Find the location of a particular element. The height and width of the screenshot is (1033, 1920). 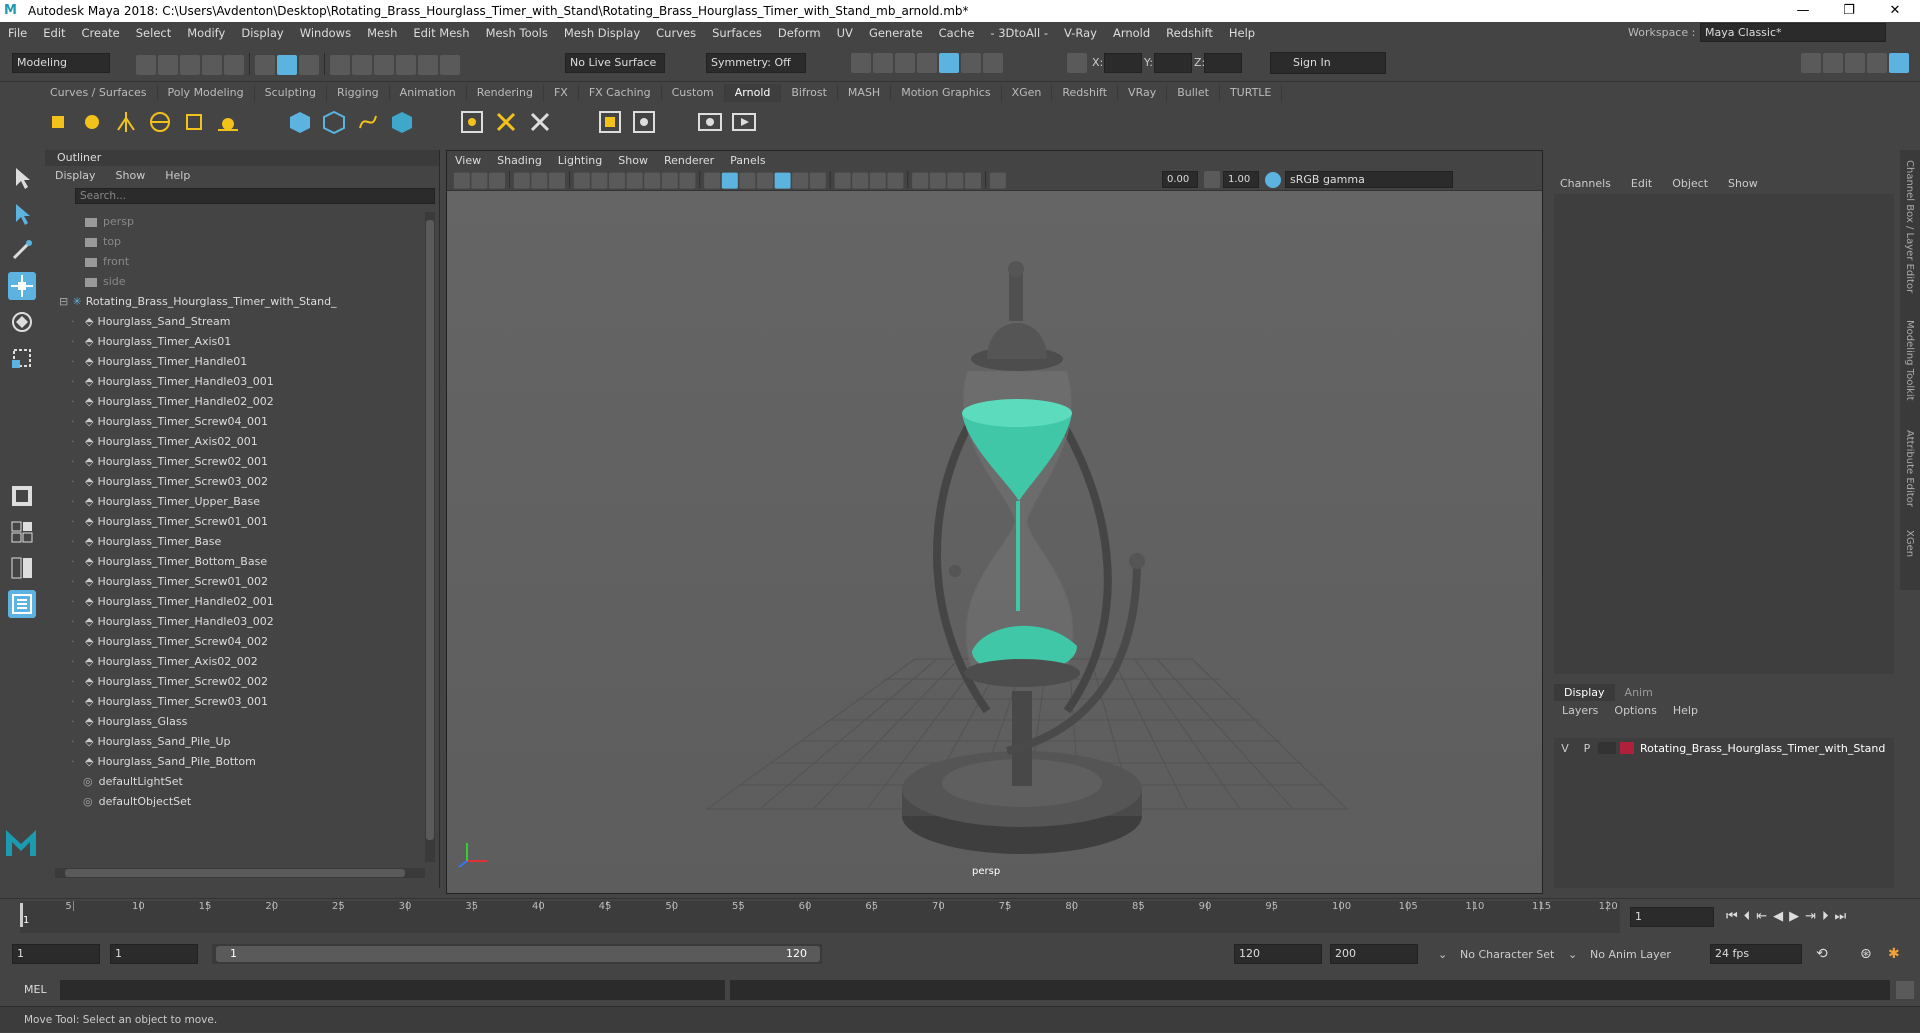

side-tab-xgen: XGen is located at coordinates (1909, 543).